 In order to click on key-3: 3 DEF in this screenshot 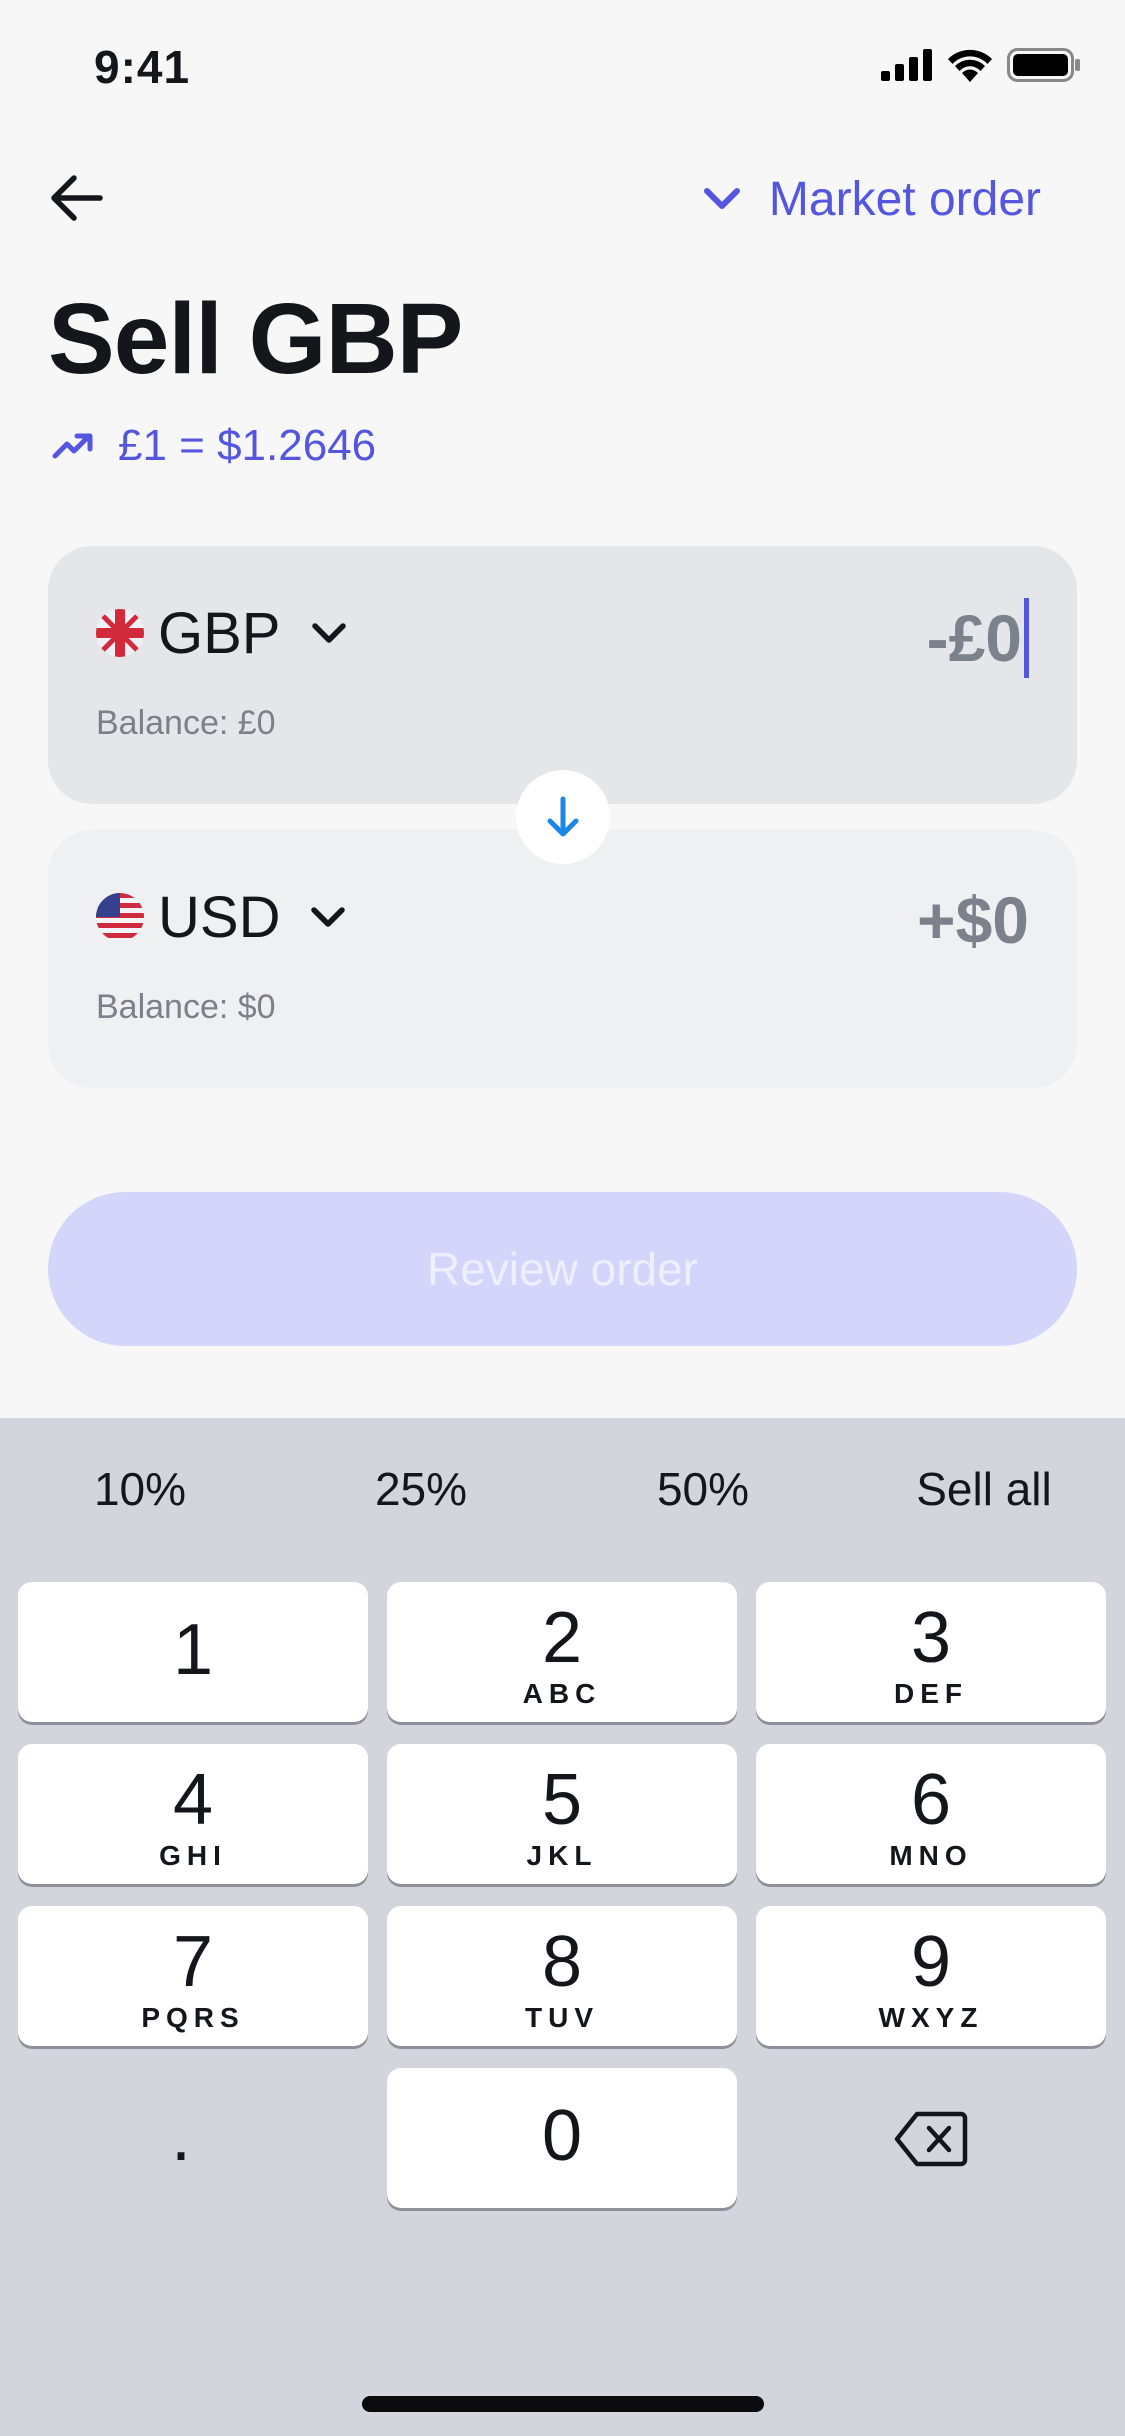, I will do `click(931, 1652)`.